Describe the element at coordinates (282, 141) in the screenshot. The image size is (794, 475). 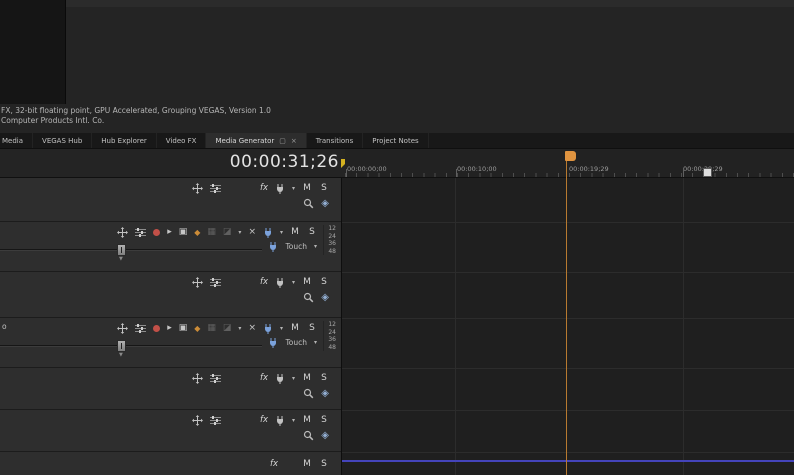
I see `float-window-icon: ▢` at that location.